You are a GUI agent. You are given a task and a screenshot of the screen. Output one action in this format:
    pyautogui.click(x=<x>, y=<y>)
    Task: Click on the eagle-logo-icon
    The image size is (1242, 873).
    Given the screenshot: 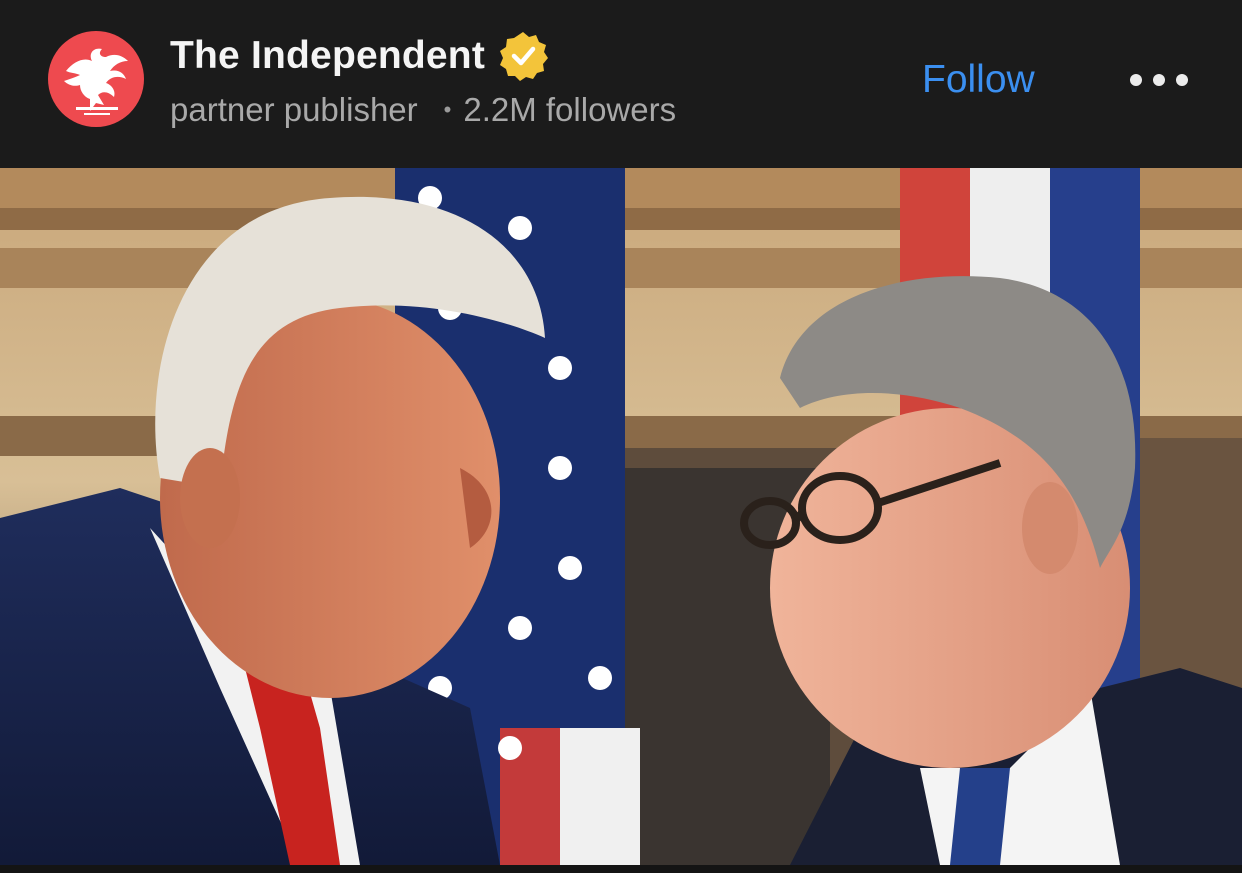 What is the action you would take?
    pyautogui.click(x=96, y=81)
    